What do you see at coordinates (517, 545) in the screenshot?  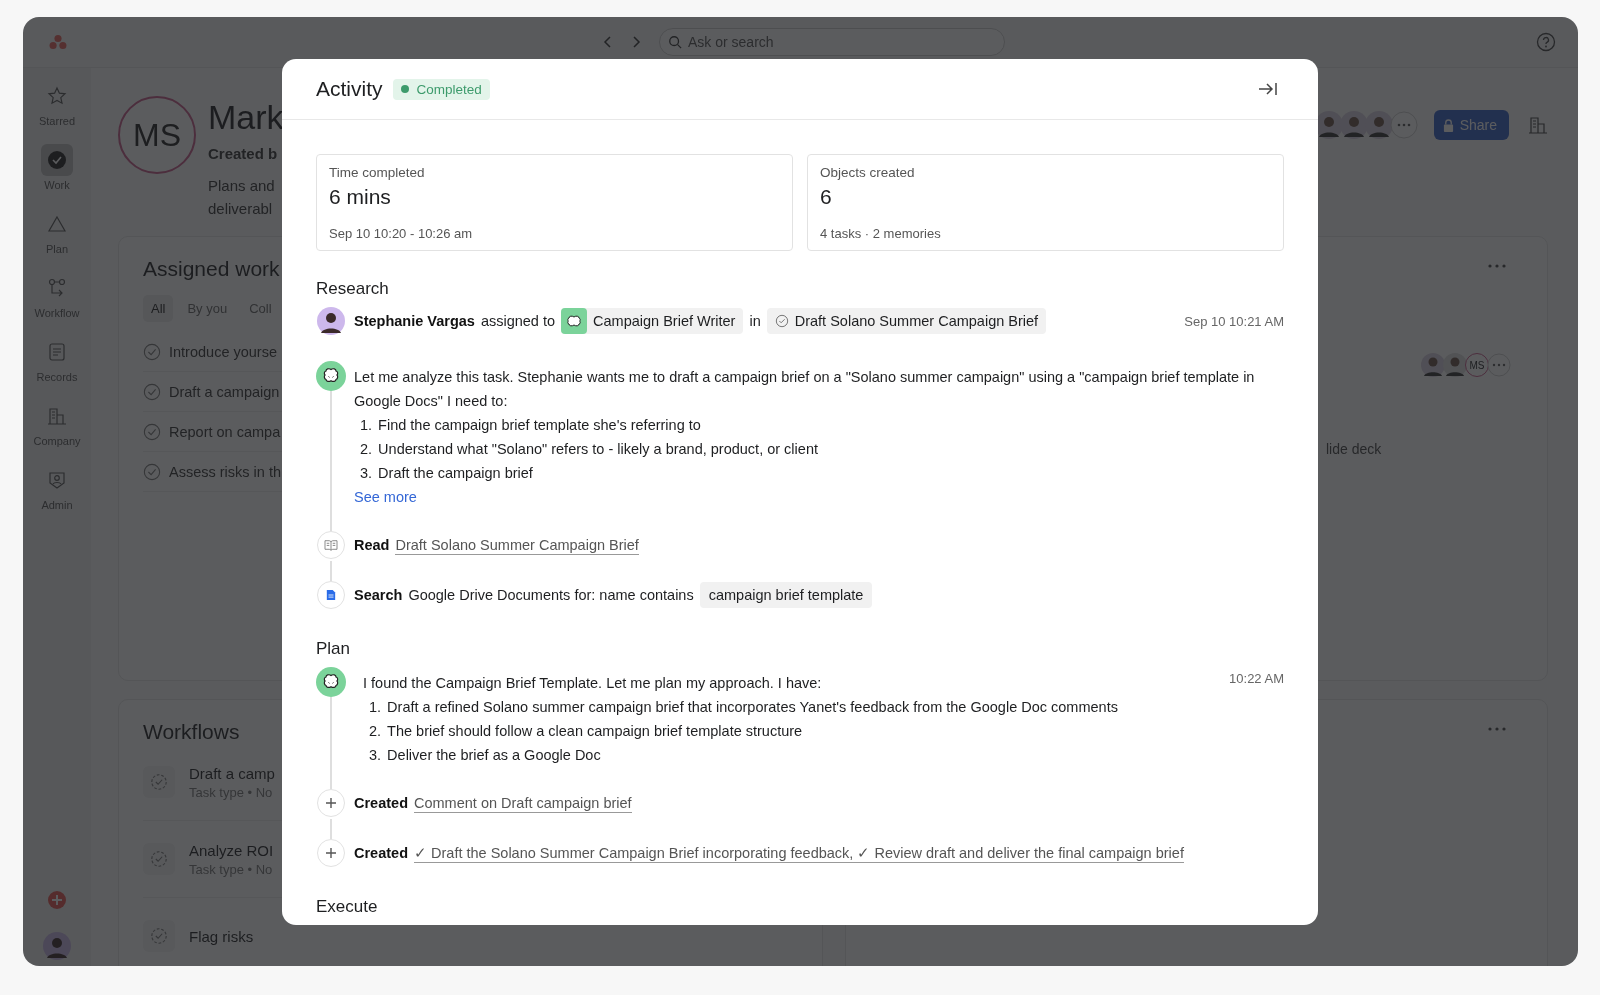 I see `object-link: Draft Solano Summer Campaign Brief` at bounding box center [517, 545].